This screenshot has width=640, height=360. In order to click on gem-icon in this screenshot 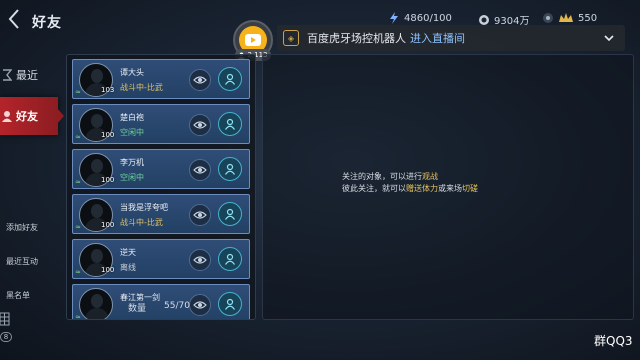, I will do `click(548, 18)`.